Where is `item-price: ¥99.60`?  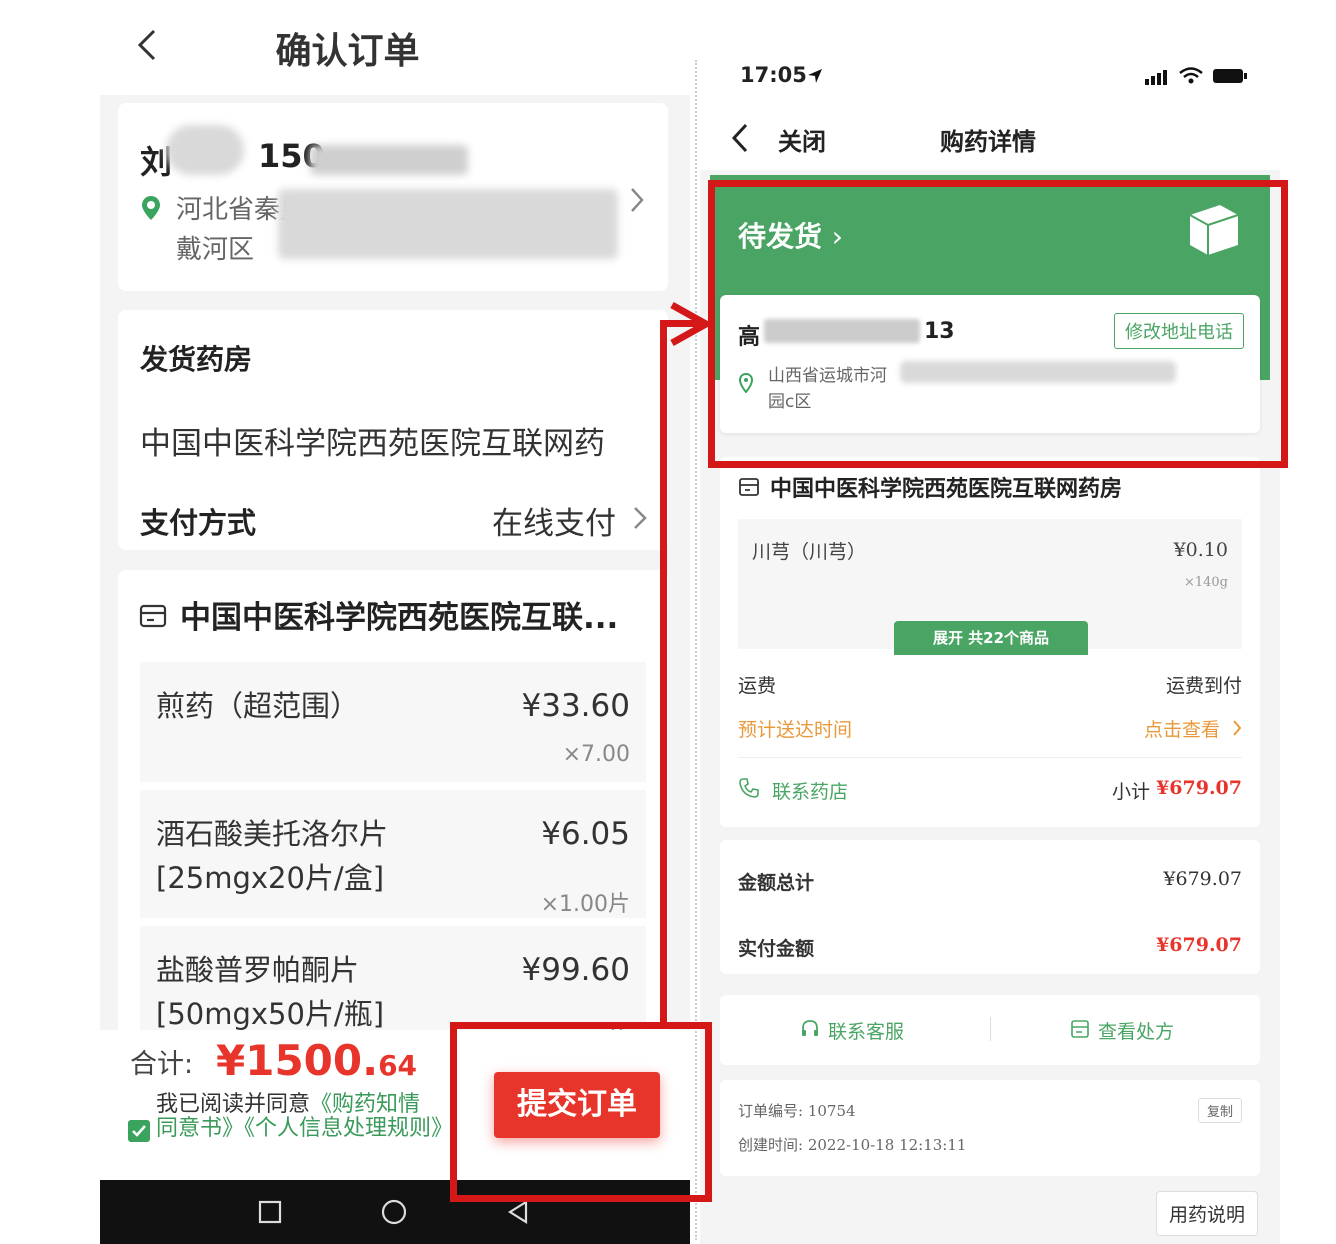 item-price: ¥99.60 is located at coordinates (575, 970).